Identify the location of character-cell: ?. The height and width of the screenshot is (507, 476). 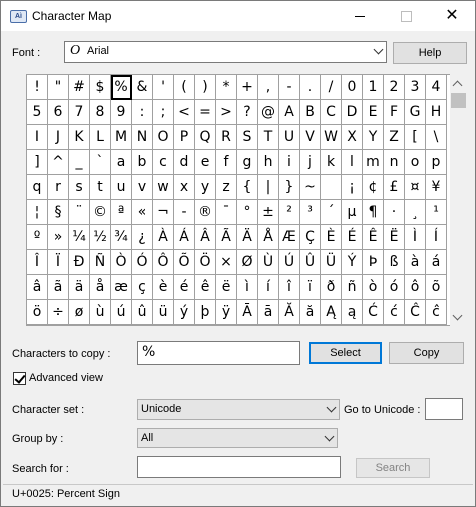
(247, 112).